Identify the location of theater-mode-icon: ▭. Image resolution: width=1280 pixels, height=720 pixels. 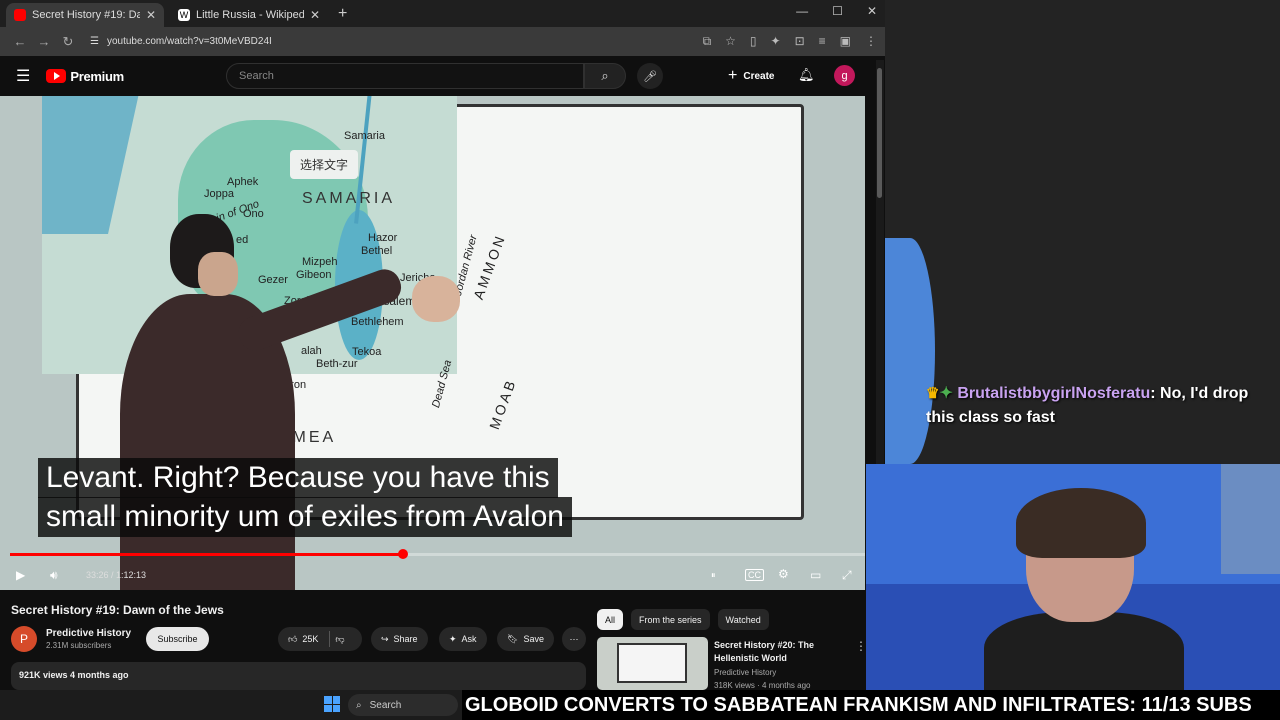
(815, 575).